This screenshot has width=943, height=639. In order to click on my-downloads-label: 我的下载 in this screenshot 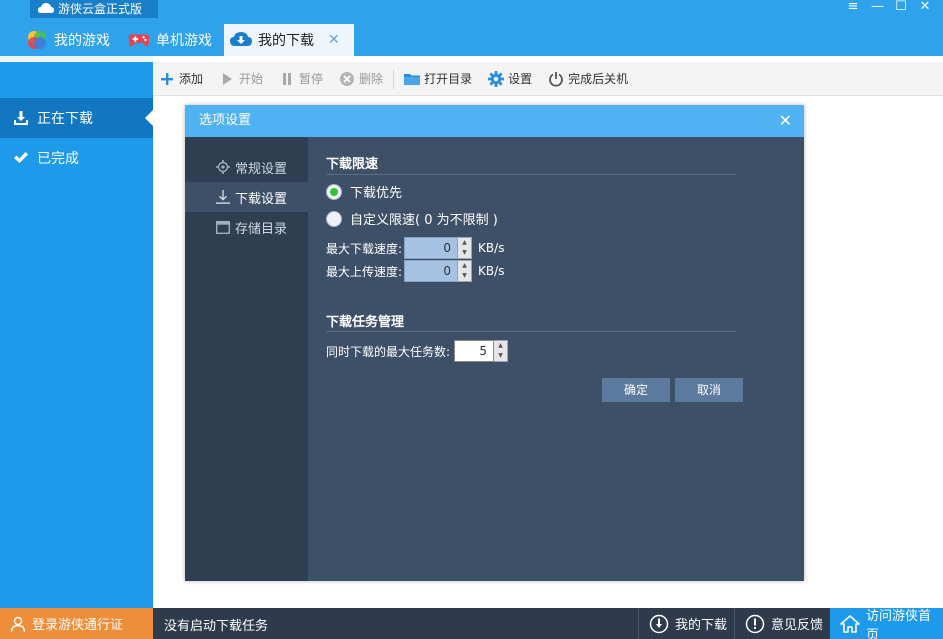, I will do `click(701, 625)`.